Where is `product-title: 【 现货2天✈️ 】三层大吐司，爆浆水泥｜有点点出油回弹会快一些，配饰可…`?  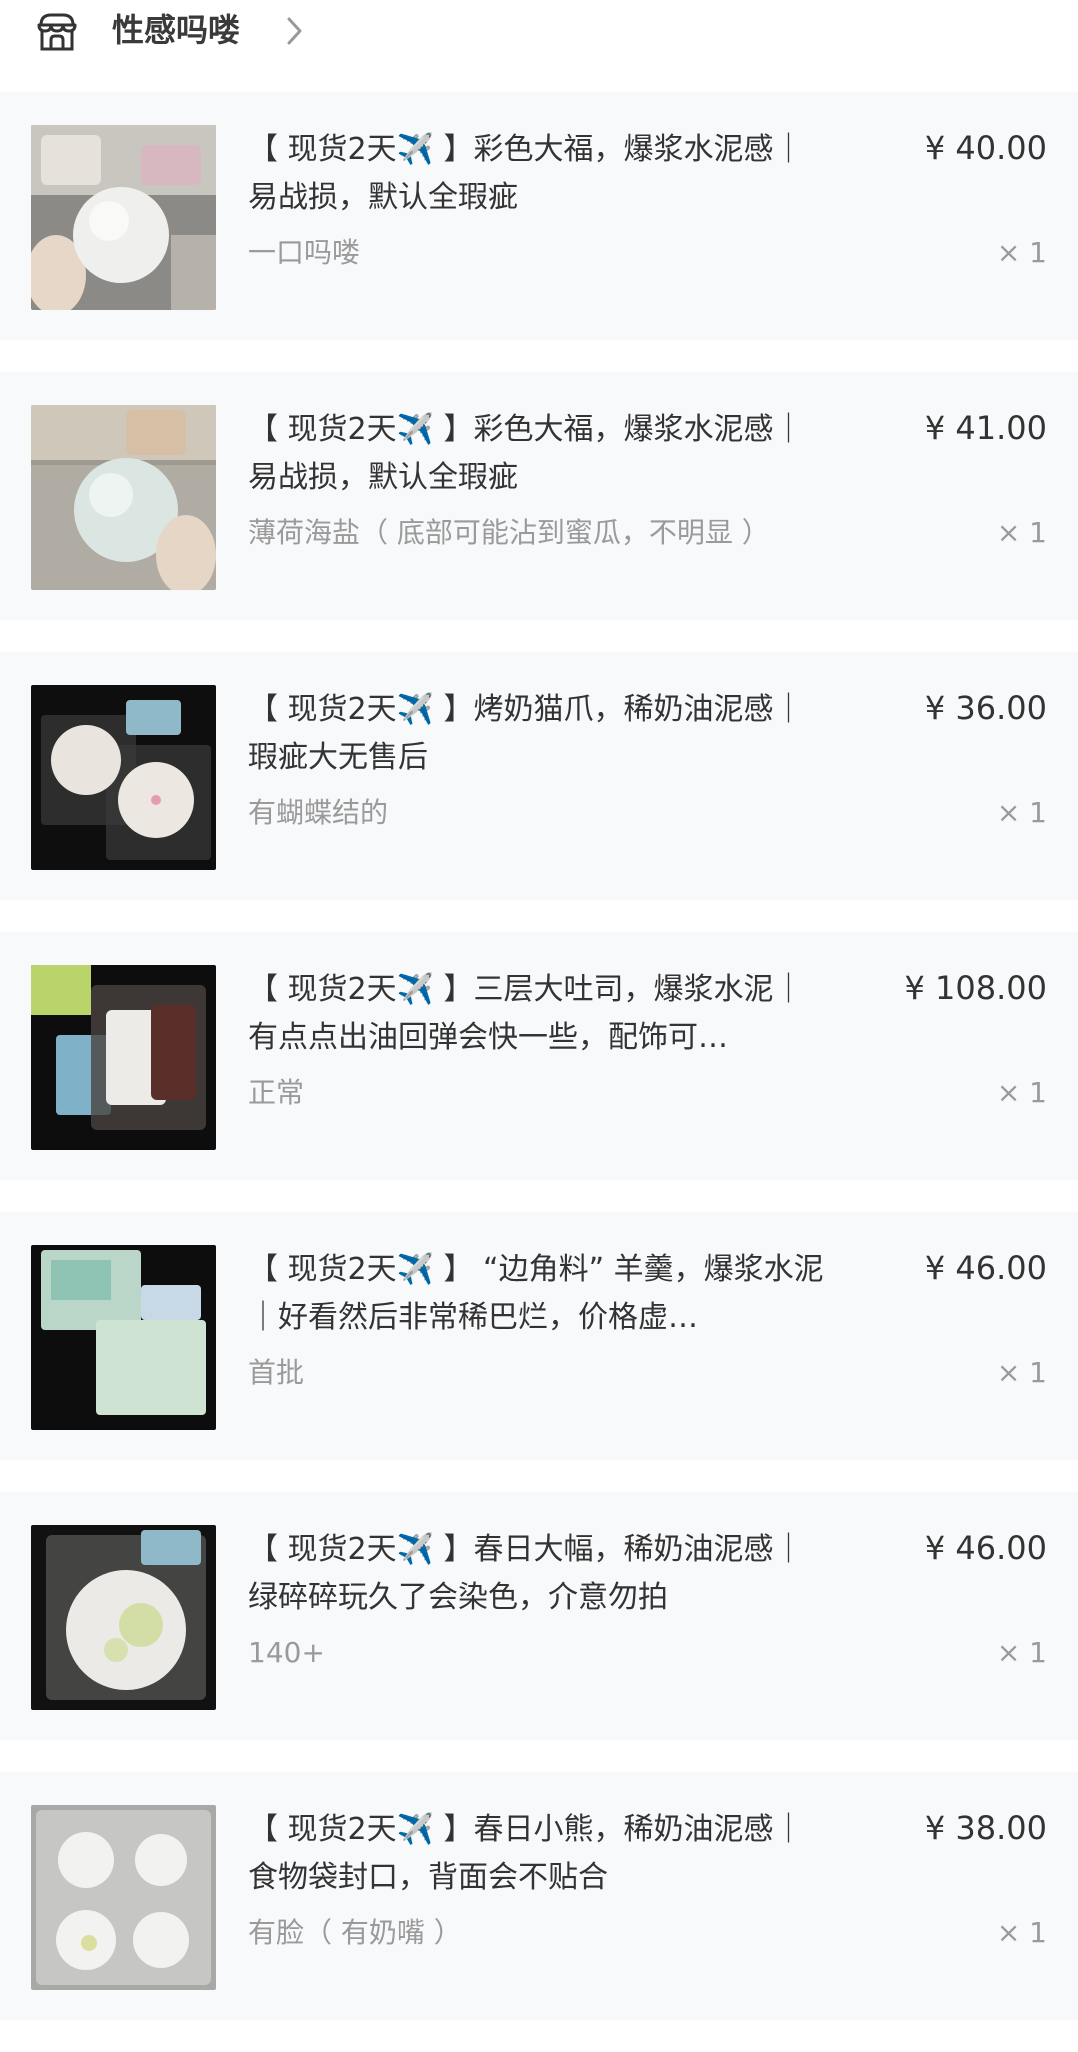
product-title: 【 现货2天✈️ 】三层大吐司，爆浆水泥｜有点点出油回弹会快一些，配饰可… is located at coordinates (540, 1014).